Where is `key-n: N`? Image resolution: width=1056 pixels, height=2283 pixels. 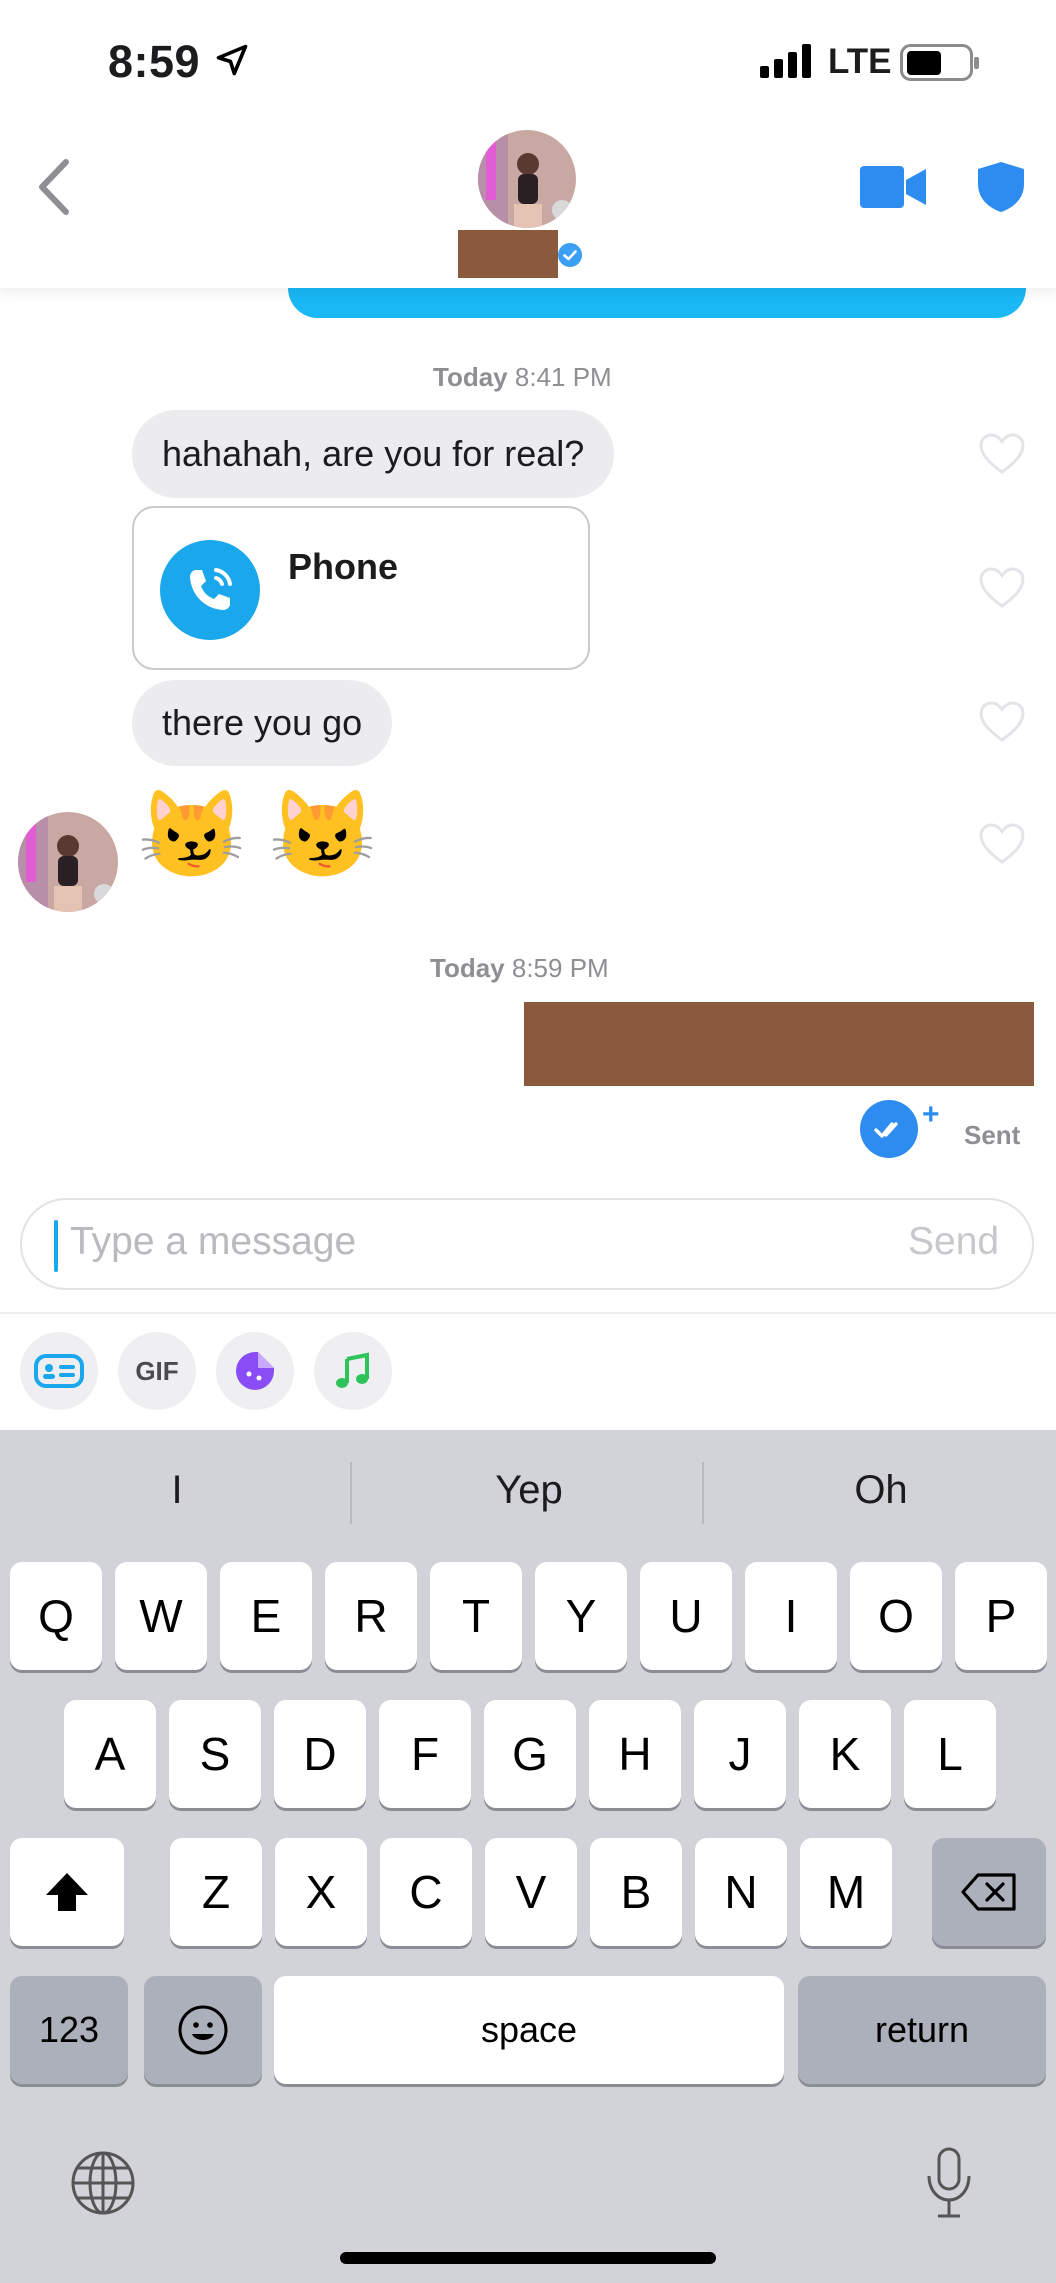
key-n: N is located at coordinates (741, 1892).